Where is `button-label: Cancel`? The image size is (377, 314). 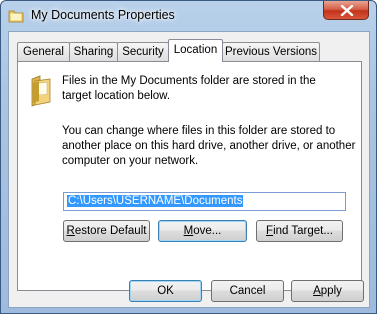 button-label: Cancel is located at coordinates (247, 291).